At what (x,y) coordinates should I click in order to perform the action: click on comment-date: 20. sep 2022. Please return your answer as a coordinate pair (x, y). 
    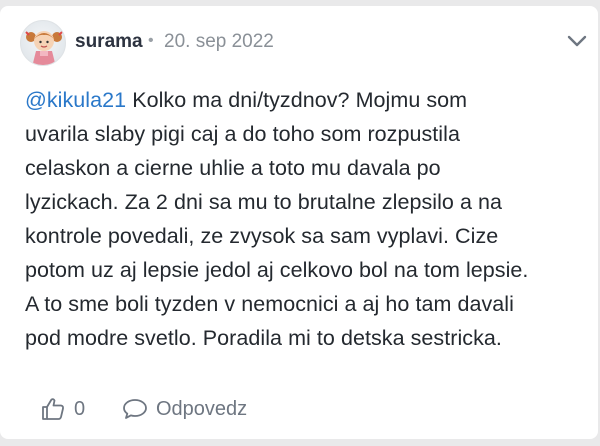
    Looking at the image, I should click on (219, 41).